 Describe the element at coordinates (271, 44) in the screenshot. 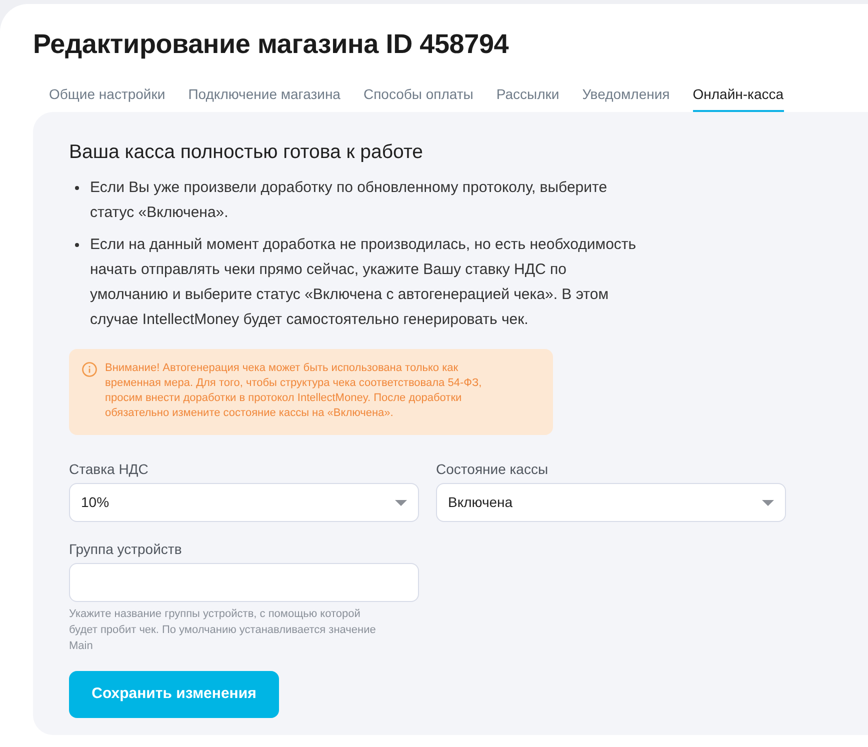

I see `page-title: Редактирование магазина ID 458794` at that location.